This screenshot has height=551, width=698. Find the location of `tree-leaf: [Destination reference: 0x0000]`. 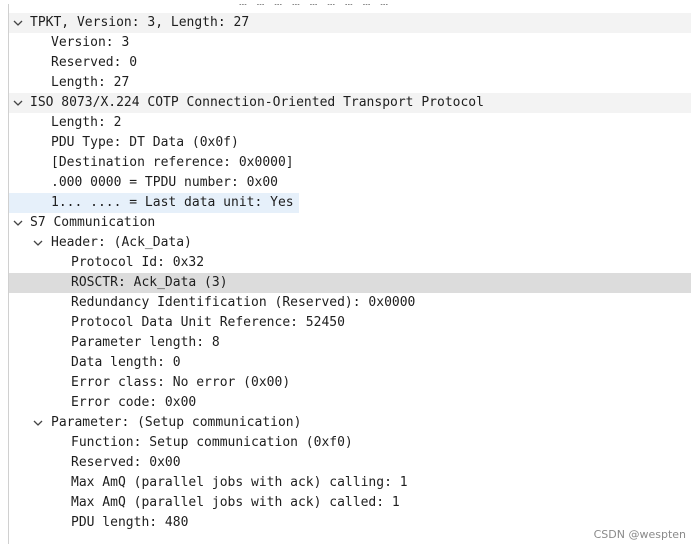

tree-leaf: [Destination reference: 0x0000] is located at coordinates (350, 163).